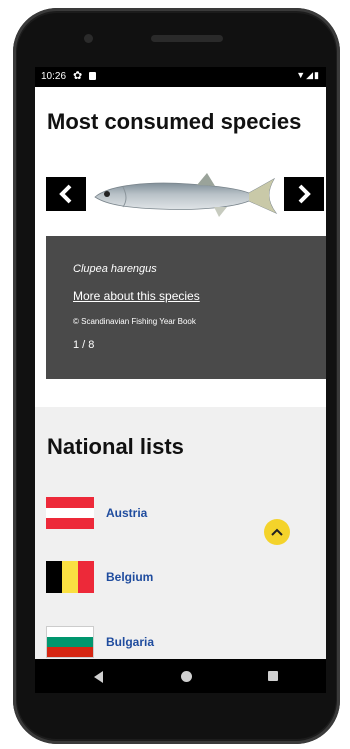 The width and height of the screenshot is (350, 749). What do you see at coordinates (180, 77) in the screenshot?
I see `status-bar: 10:26 ✿ ▼◢▮` at bounding box center [180, 77].